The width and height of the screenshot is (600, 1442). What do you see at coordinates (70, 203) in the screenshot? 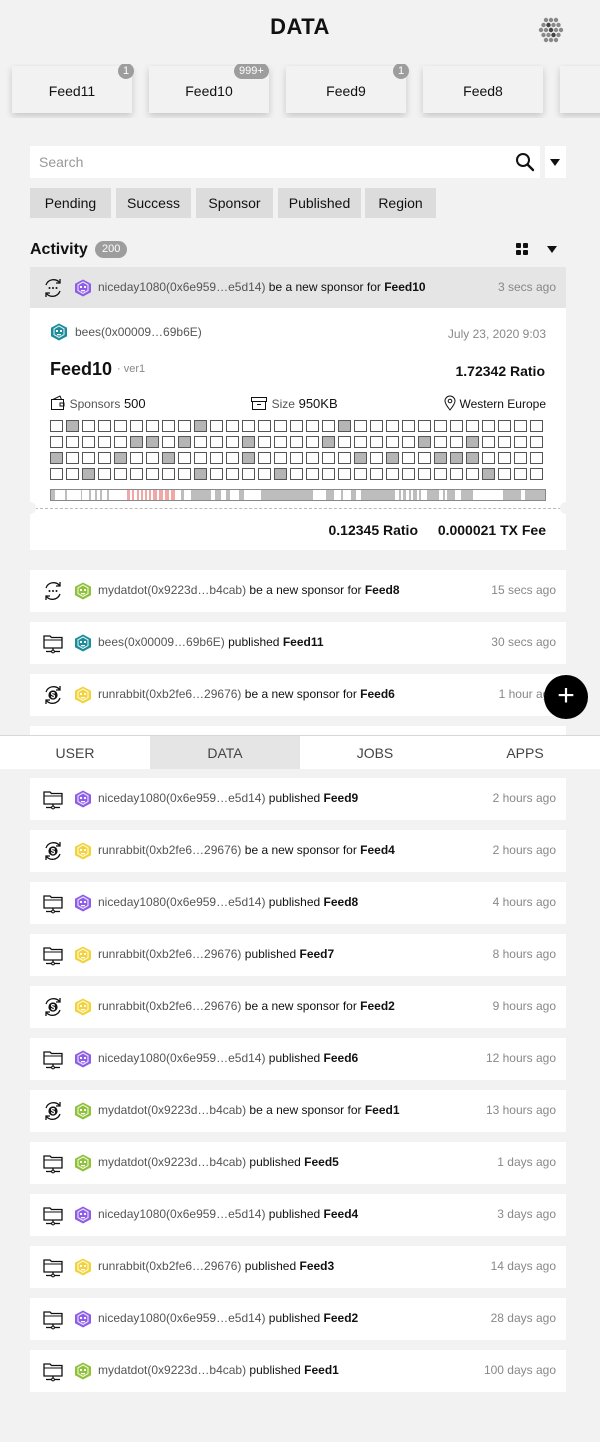
I see `filter-chip-pending: Pending` at bounding box center [70, 203].